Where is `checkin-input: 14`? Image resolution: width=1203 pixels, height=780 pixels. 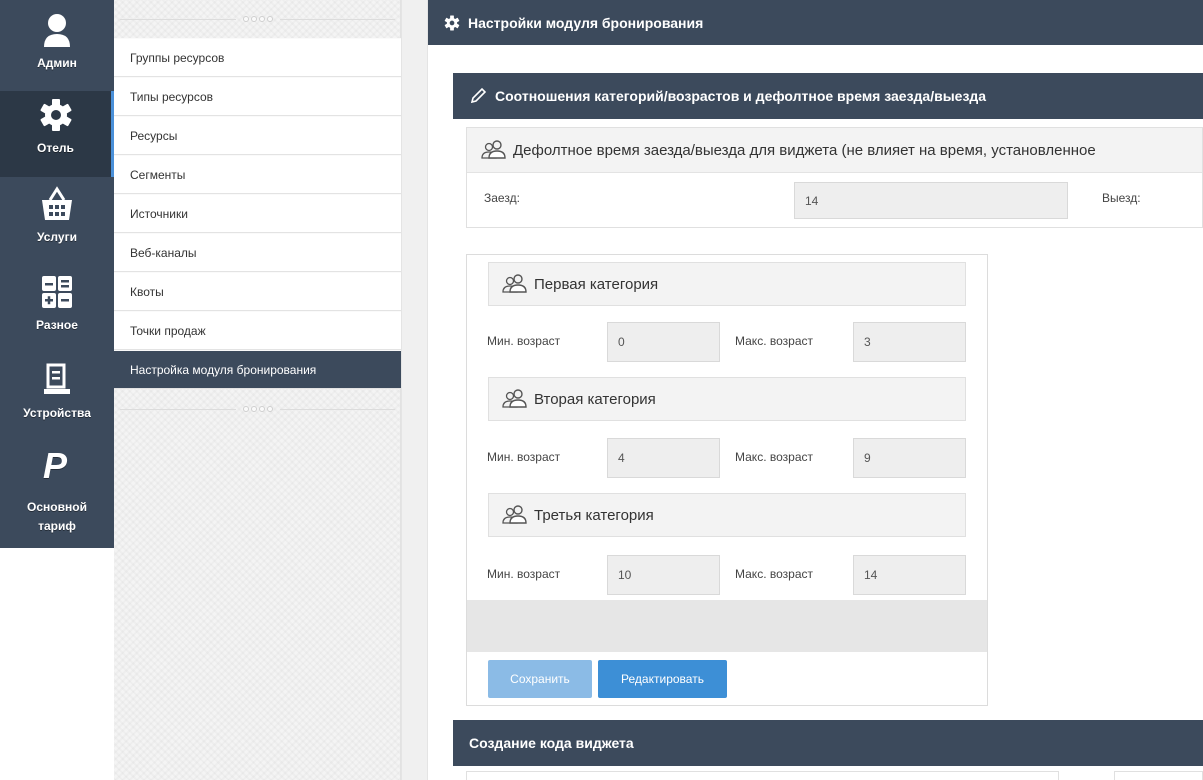
checkin-input: 14 is located at coordinates (931, 200).